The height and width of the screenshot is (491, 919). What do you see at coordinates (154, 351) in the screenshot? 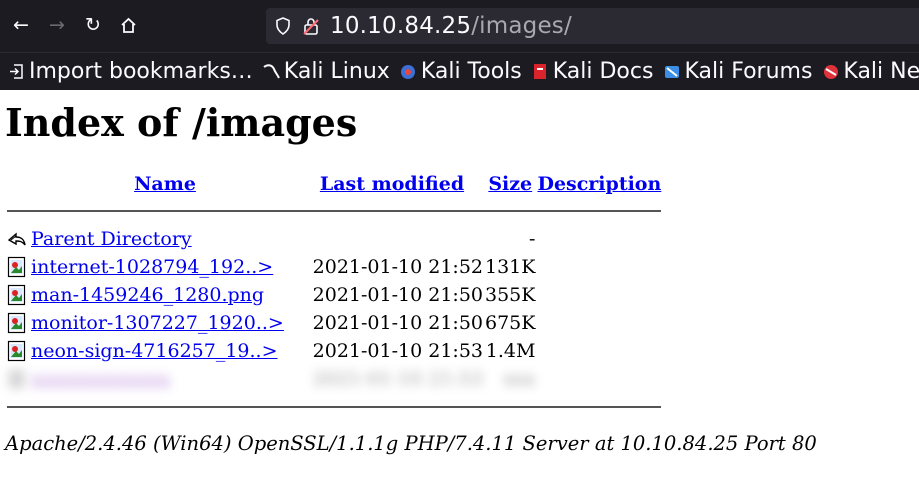
I see `file-link: neon-sign-4716257_19..>` at bounding box center [154, 351].